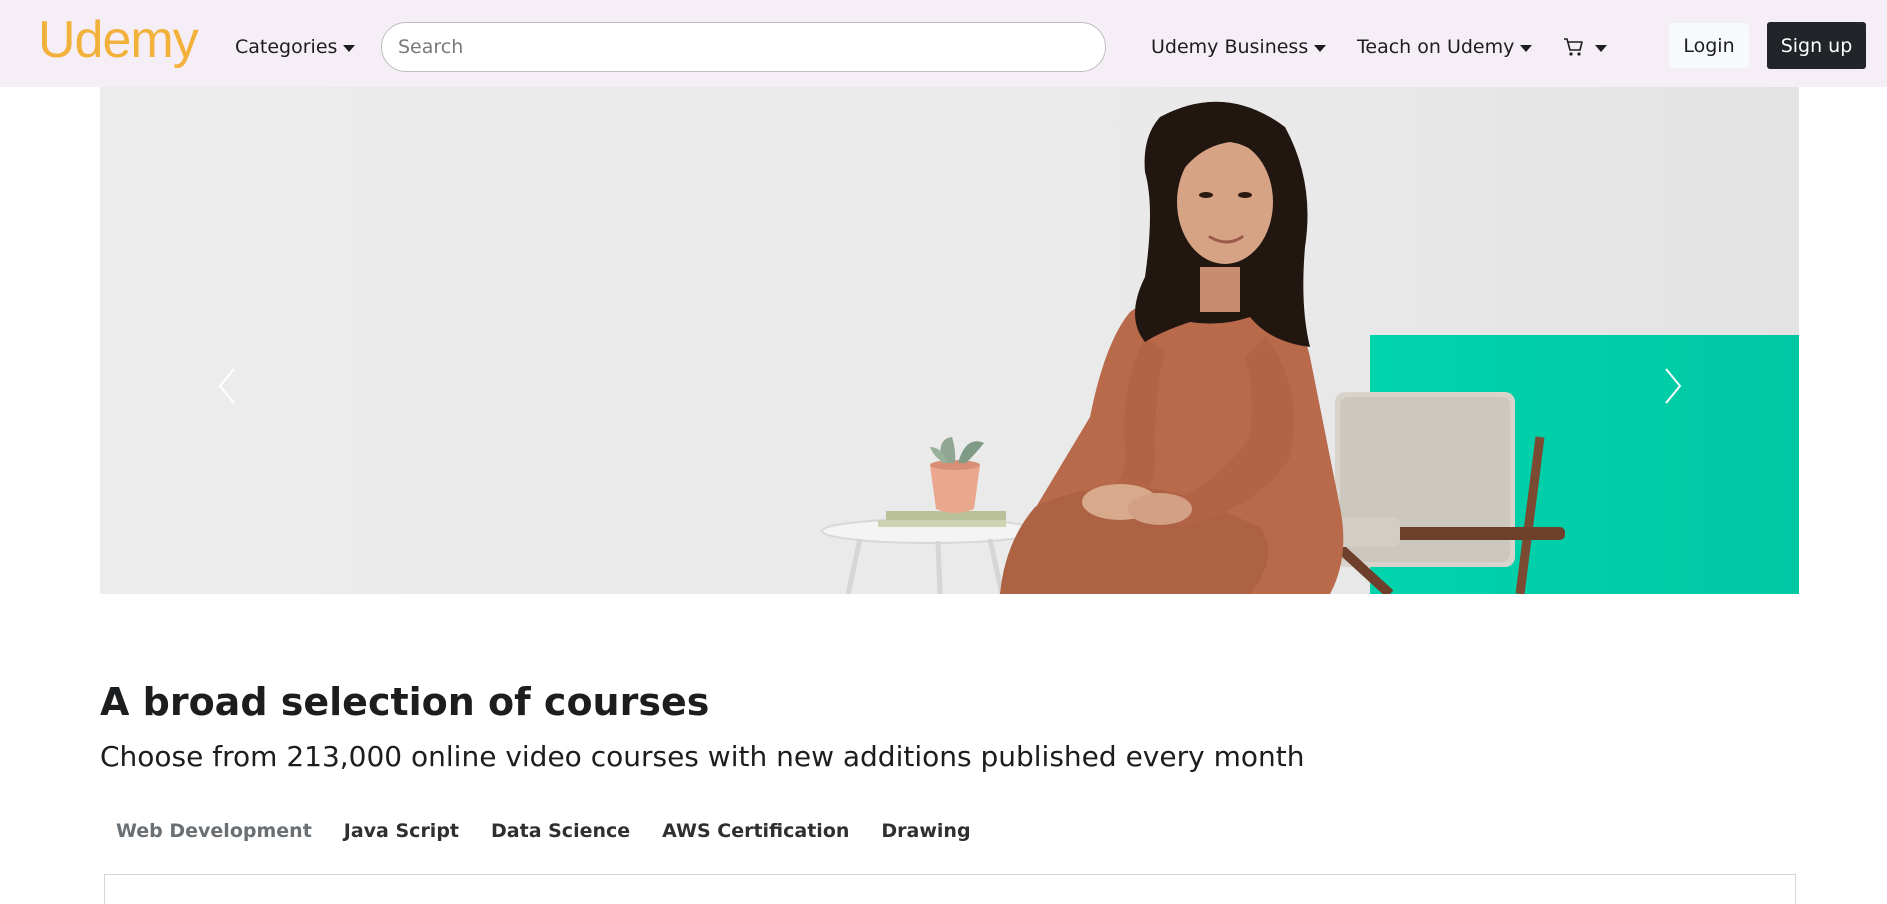  What do you see at coordinates (950, 889) in the screenshot?
I see `course-tab-panel` at bounding box center [950, 889].